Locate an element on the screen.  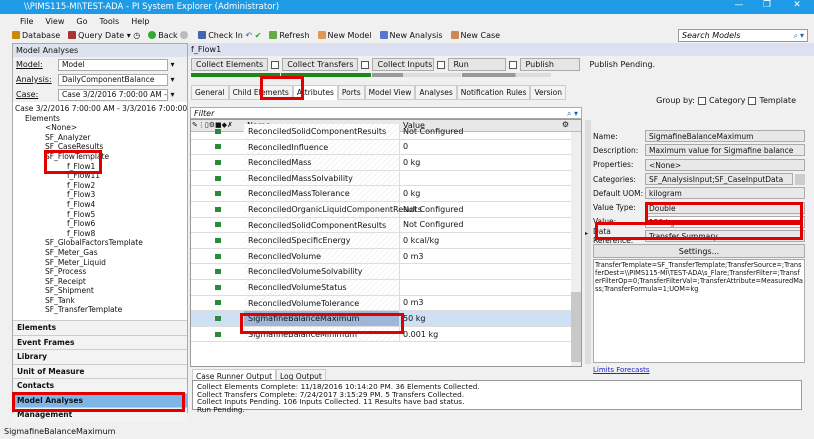
check-icon: ✔ is located at coordinates (258, 35).